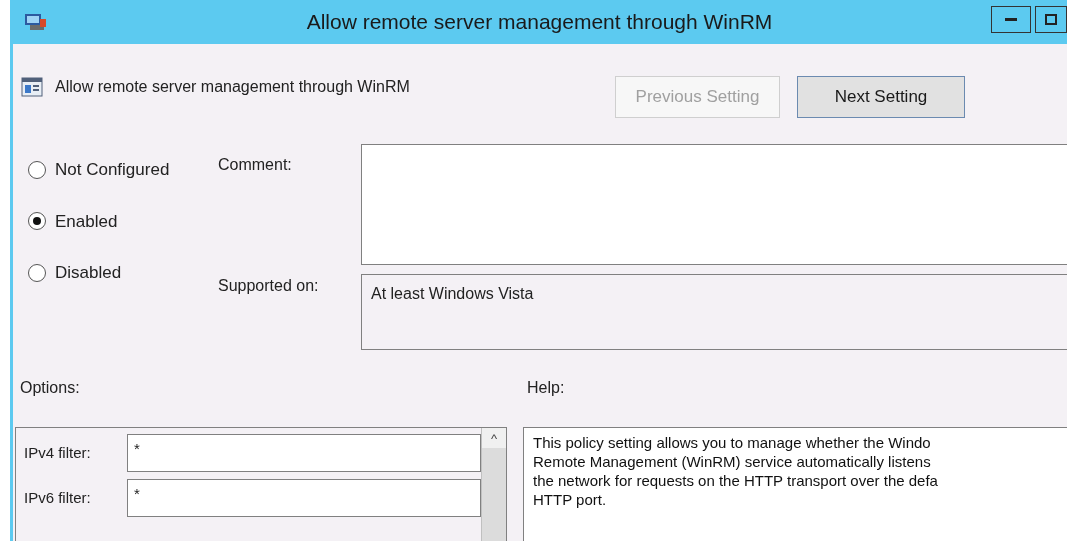  I want to click on help-text-line: HTTP port., so click(570, 499).